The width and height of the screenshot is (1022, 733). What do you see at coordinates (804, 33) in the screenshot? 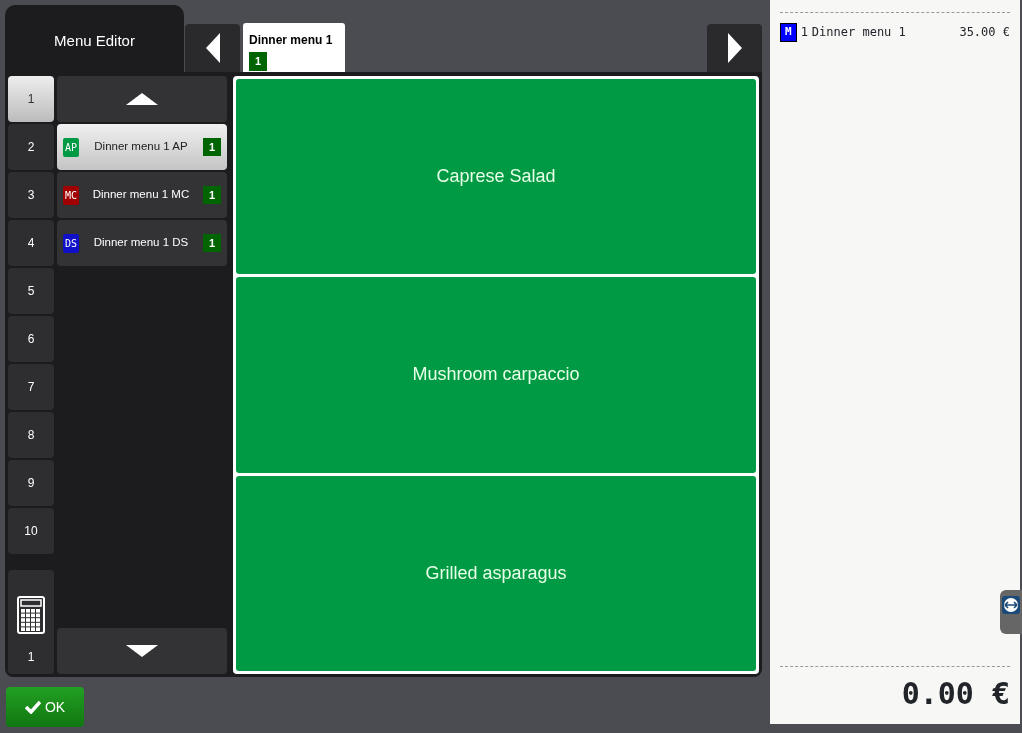
I see `quantity: 1` at bounding box center [804, 33].